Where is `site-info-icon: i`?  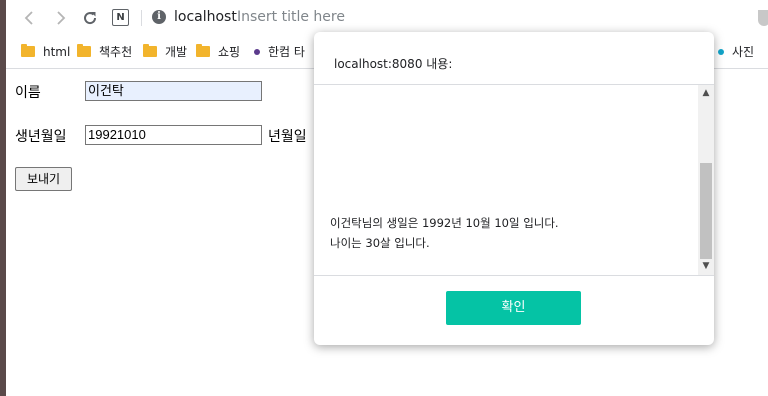 site-info-icon: i is located at coordinates (159, 17).